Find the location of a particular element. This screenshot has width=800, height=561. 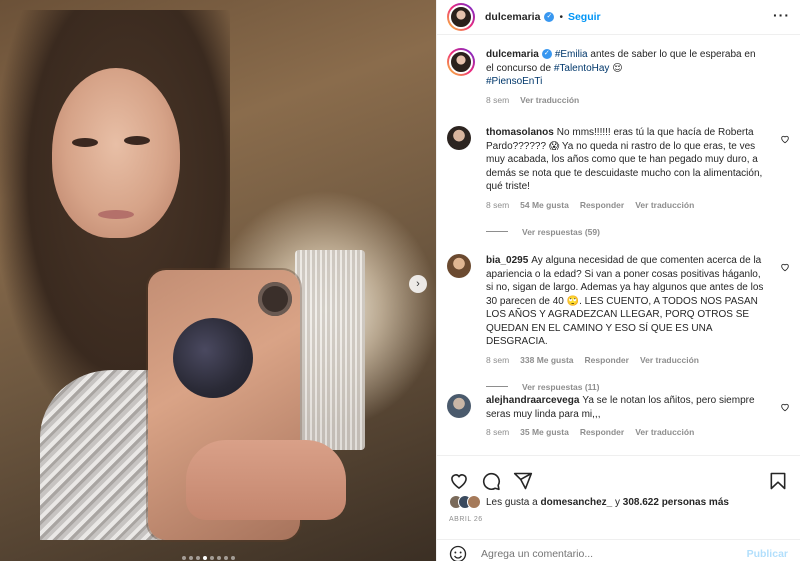

comment-likes: 54 Me gusta is located at coordinates (544, 205).